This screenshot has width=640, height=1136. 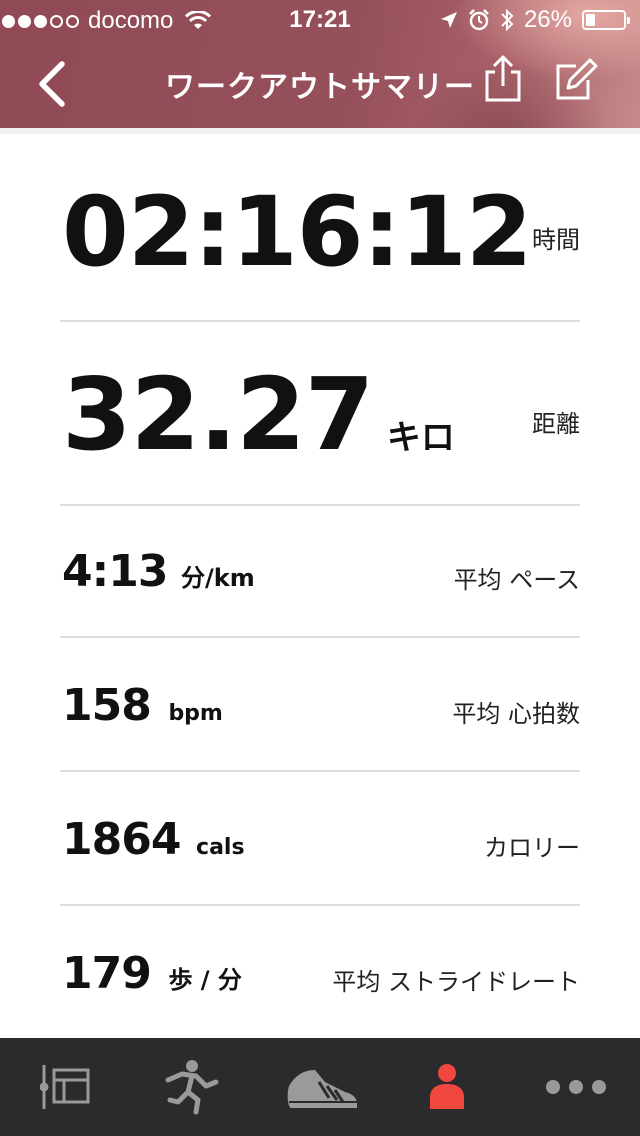 I want to click on profile-icon, so click(x=447, y=1086).